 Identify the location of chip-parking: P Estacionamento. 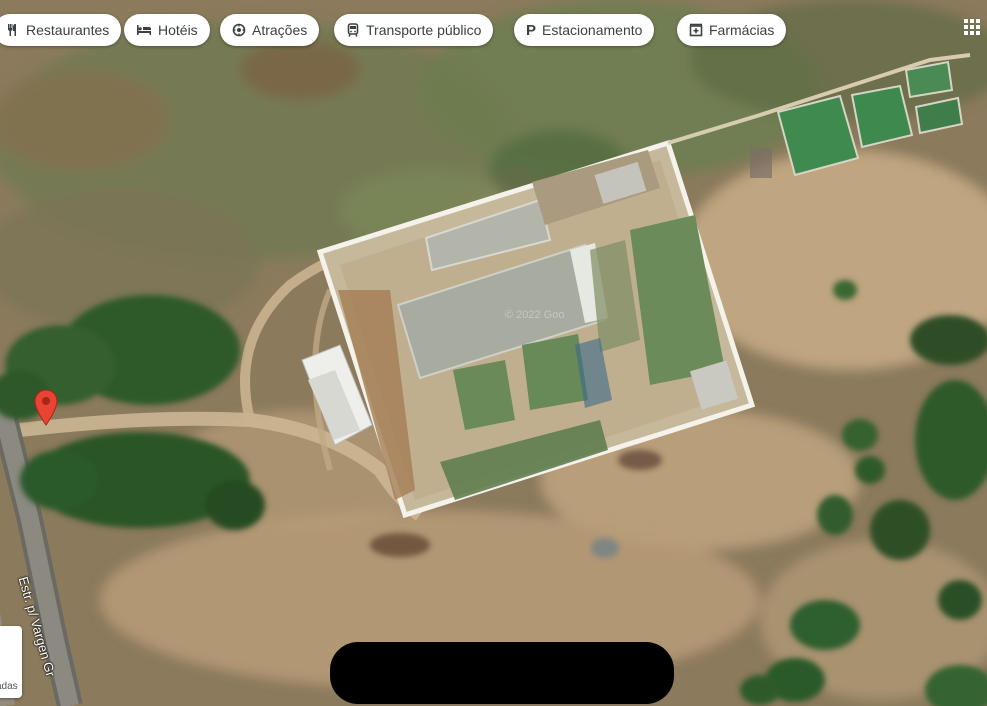
(584, 30).